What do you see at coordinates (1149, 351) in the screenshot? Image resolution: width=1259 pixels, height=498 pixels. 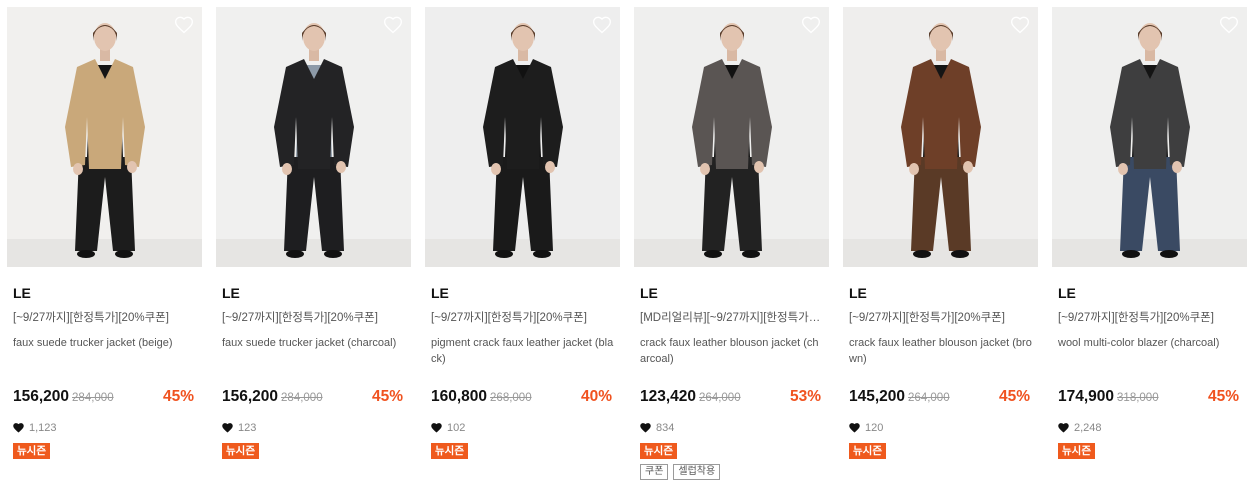 I see `product-name: wool multi-color blazer (charcoal)` at bounding box center [1149, 351].